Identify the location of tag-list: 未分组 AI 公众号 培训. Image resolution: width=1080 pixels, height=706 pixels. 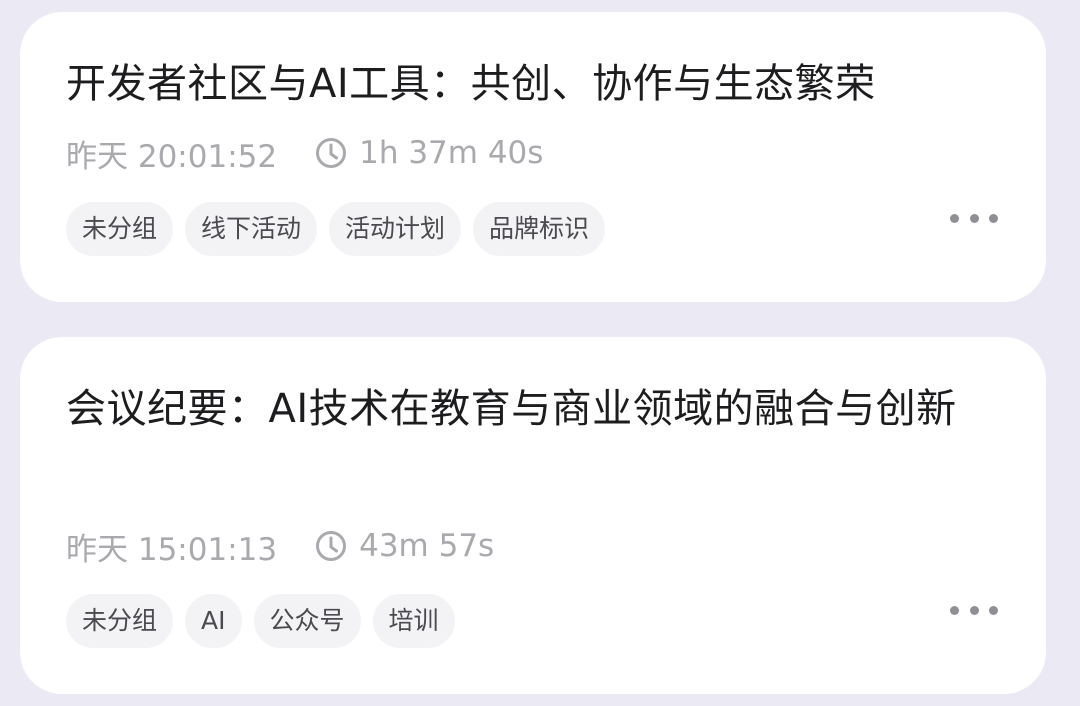
(260, 621).